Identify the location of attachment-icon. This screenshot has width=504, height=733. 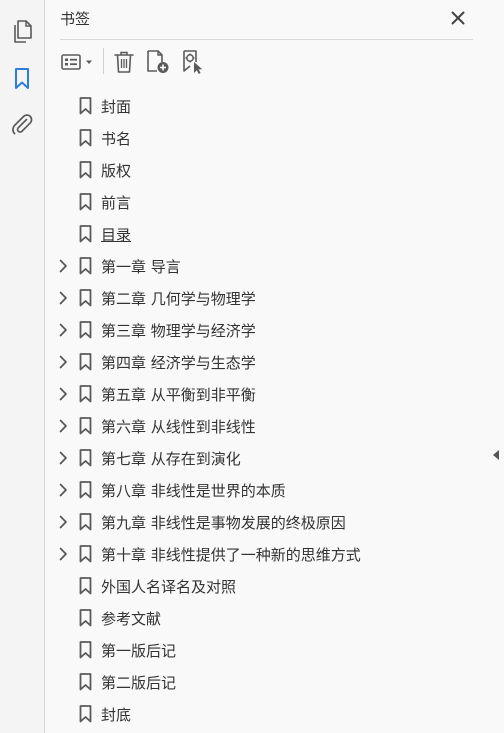
(22, 124).